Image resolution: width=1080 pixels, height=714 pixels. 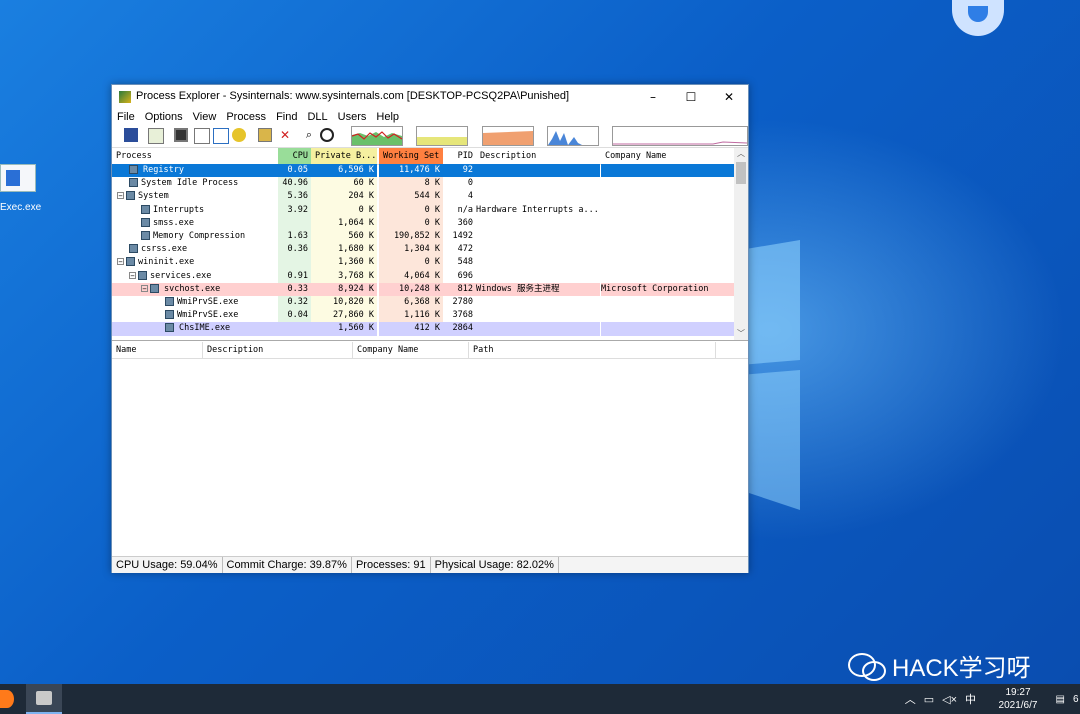 What do you see at coordinates (285, 135) in the screenshot?
I see `kill-process-icon: ✕` at bounding box center [285, 135].